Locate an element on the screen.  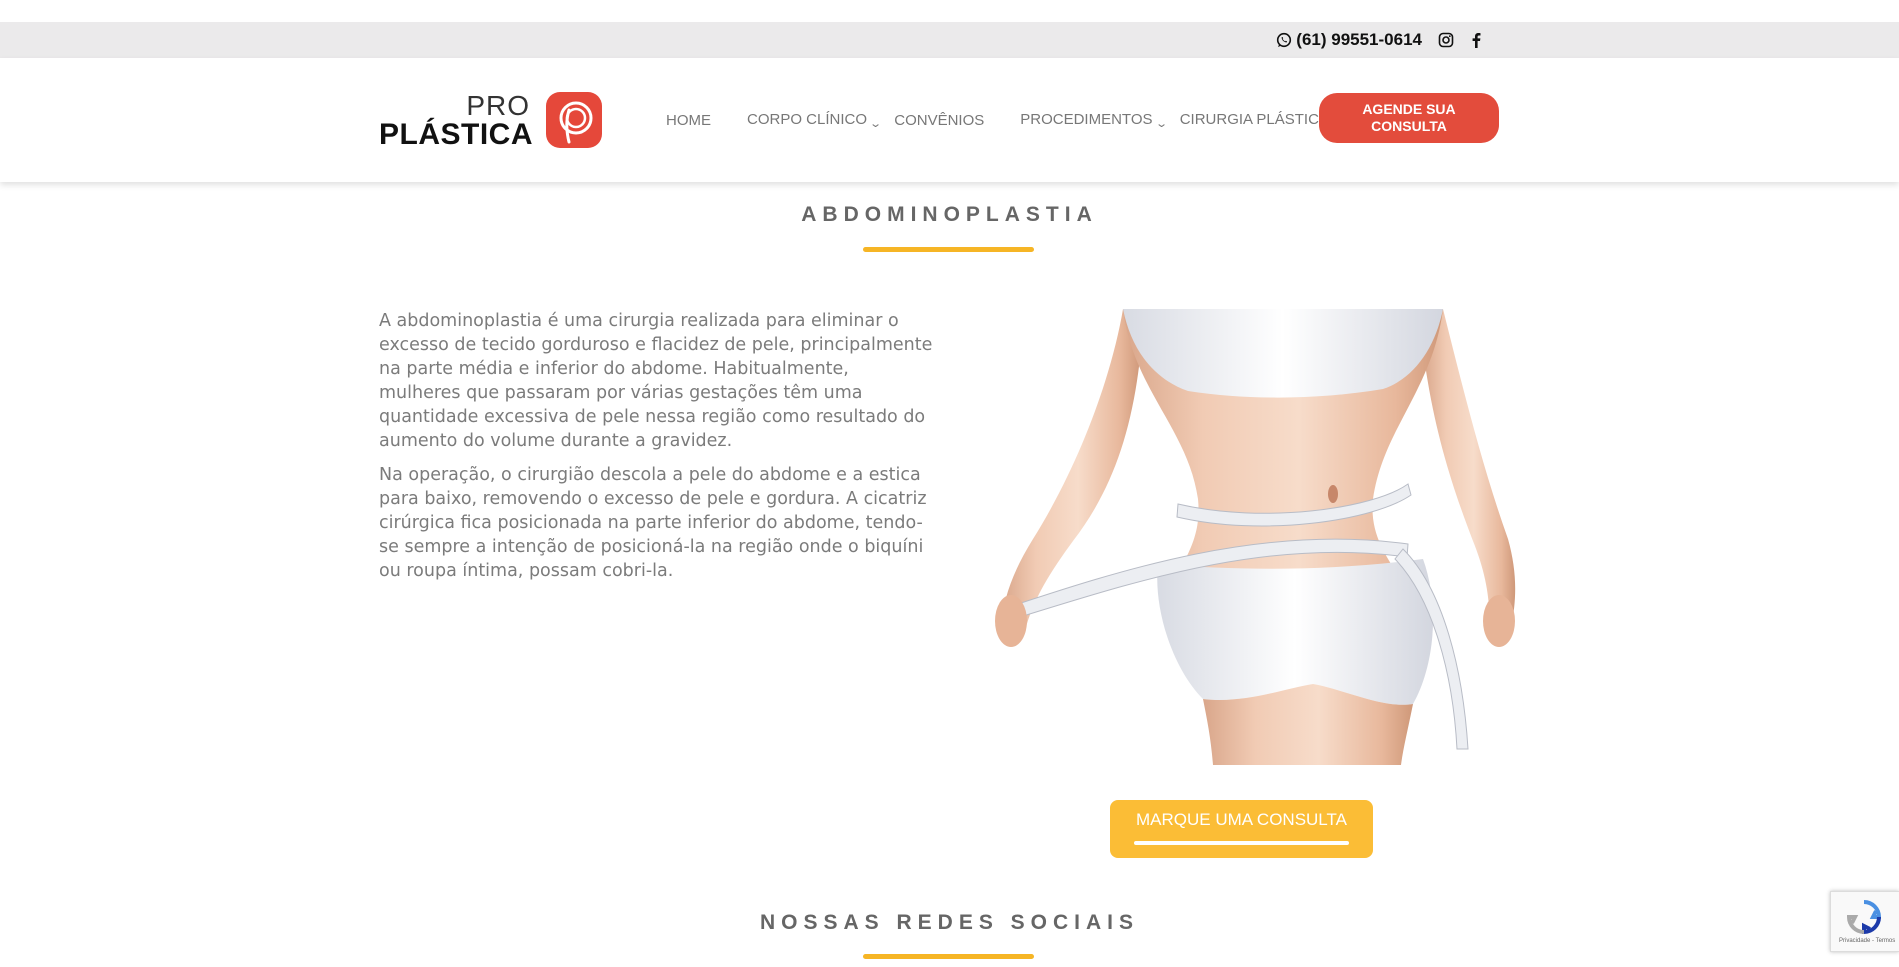
nav-procedimentos: PROCEDIMENTOS ⌄ is located at coordinates (1094, 120).